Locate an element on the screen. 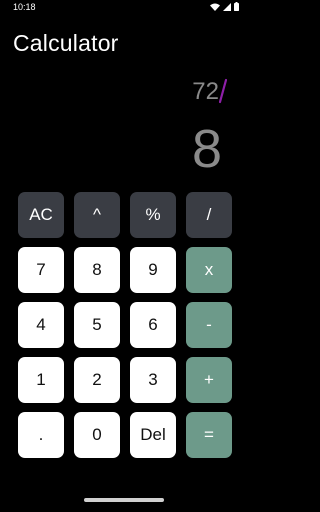  result-display: 8 is located at coordinates (206, 149).